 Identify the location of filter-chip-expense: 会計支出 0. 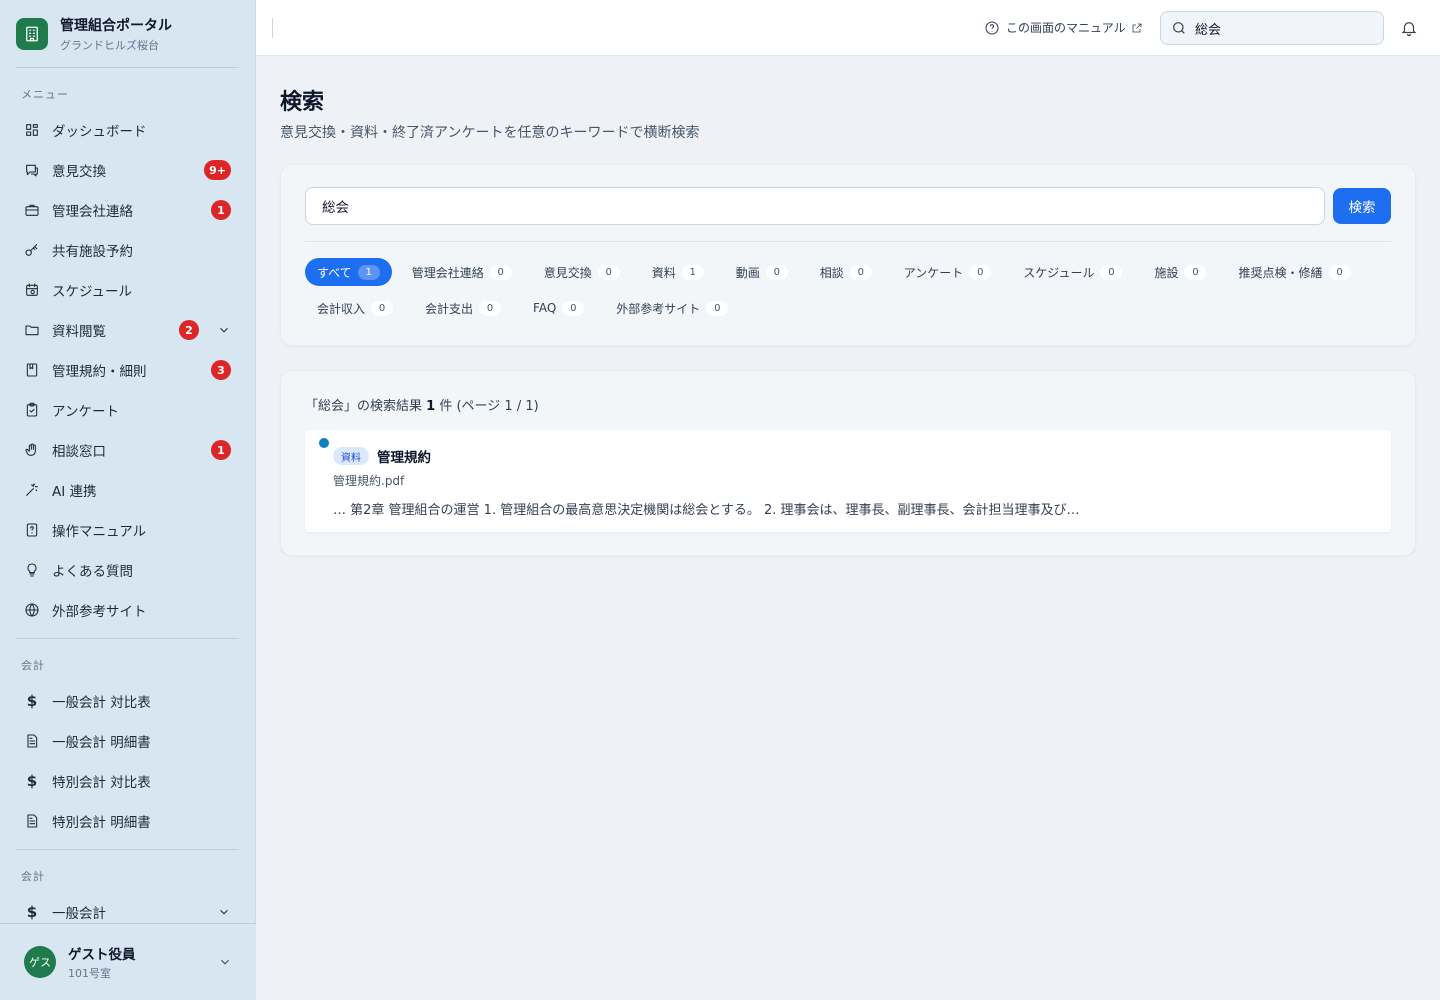
(463, 308).